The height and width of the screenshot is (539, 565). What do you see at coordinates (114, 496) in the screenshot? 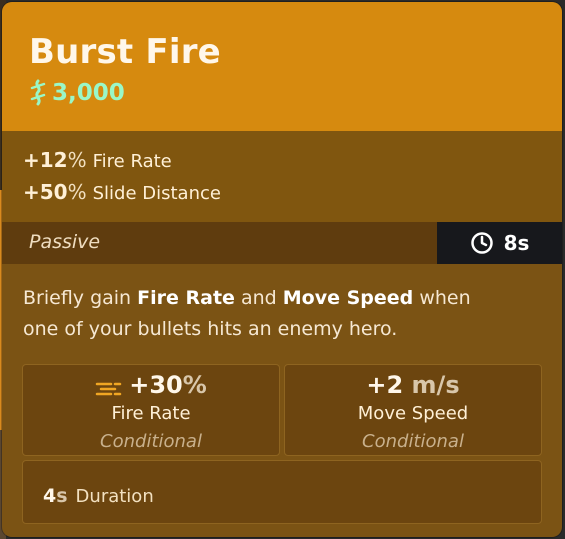
I see `duration-label: Duration` at bounding box center [114, 496].